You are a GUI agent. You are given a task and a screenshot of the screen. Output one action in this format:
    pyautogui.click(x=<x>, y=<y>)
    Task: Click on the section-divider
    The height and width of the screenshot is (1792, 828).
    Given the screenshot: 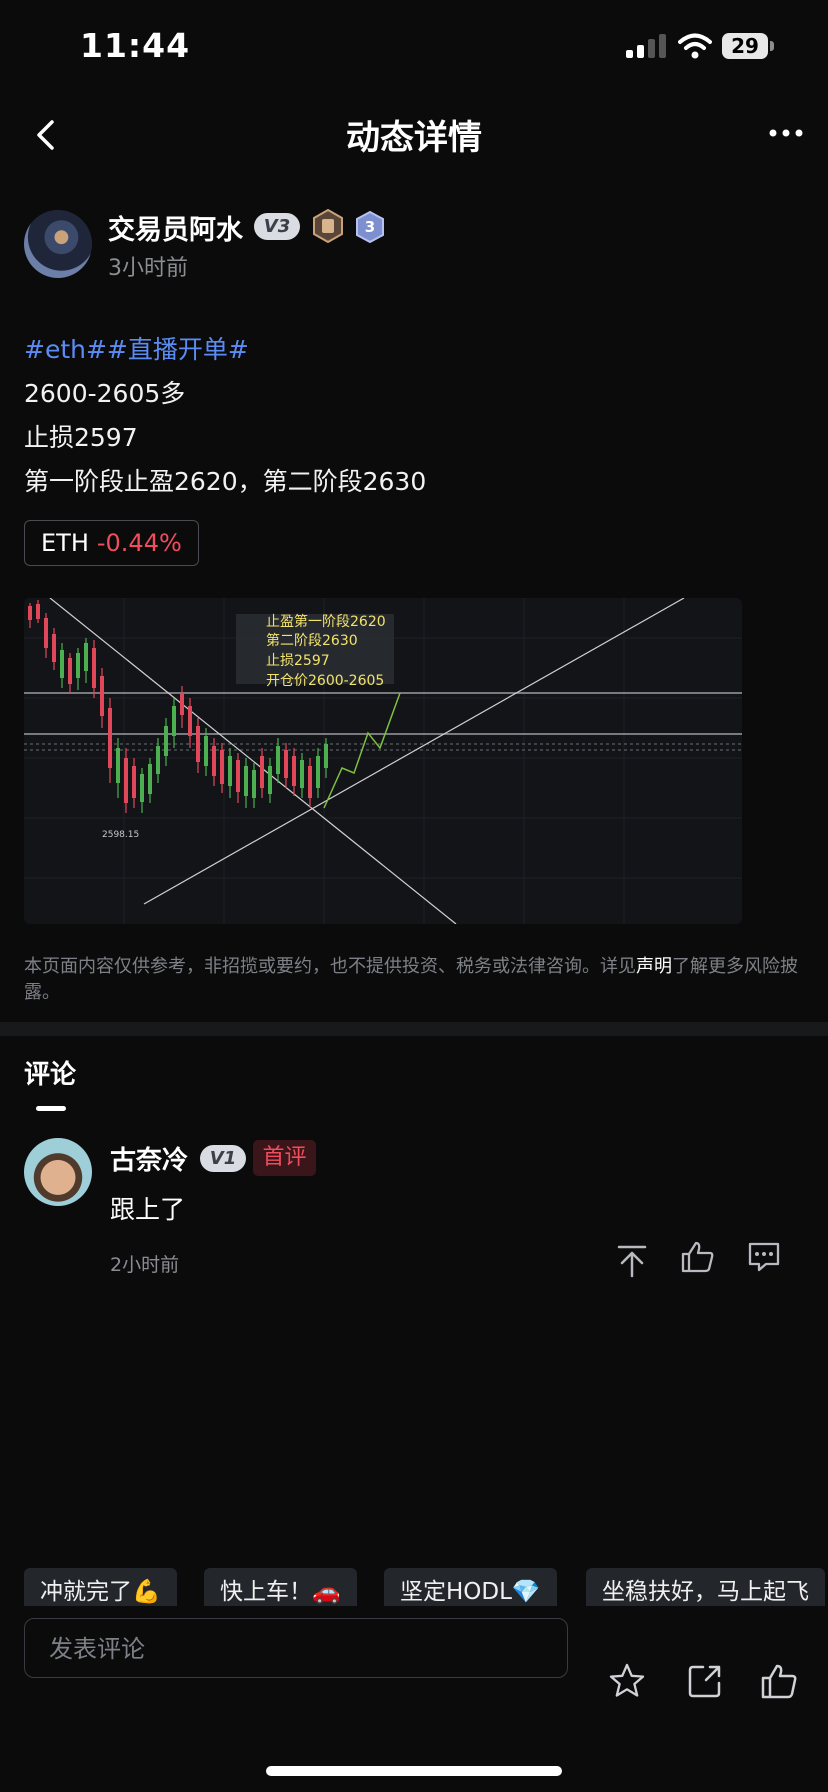 What is the action you would take?
    pyautogui.click(x=414, y=1029)
    